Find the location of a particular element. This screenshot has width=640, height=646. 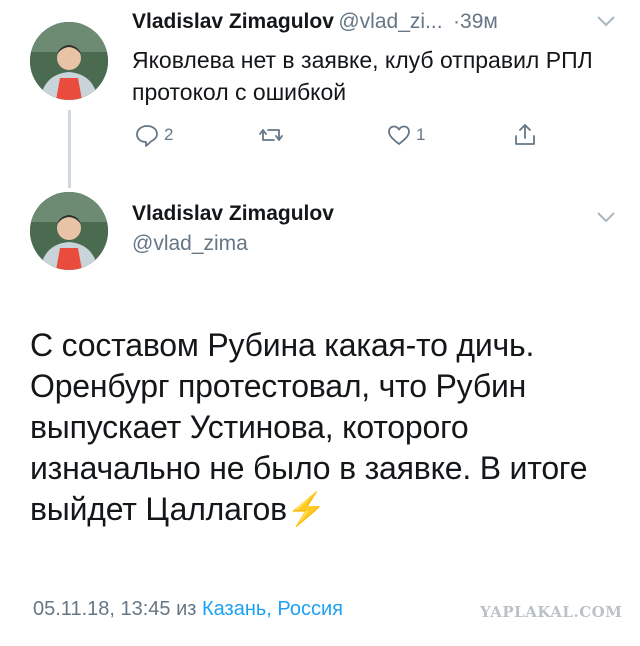

like-icon is located at coordinates (399, 135).